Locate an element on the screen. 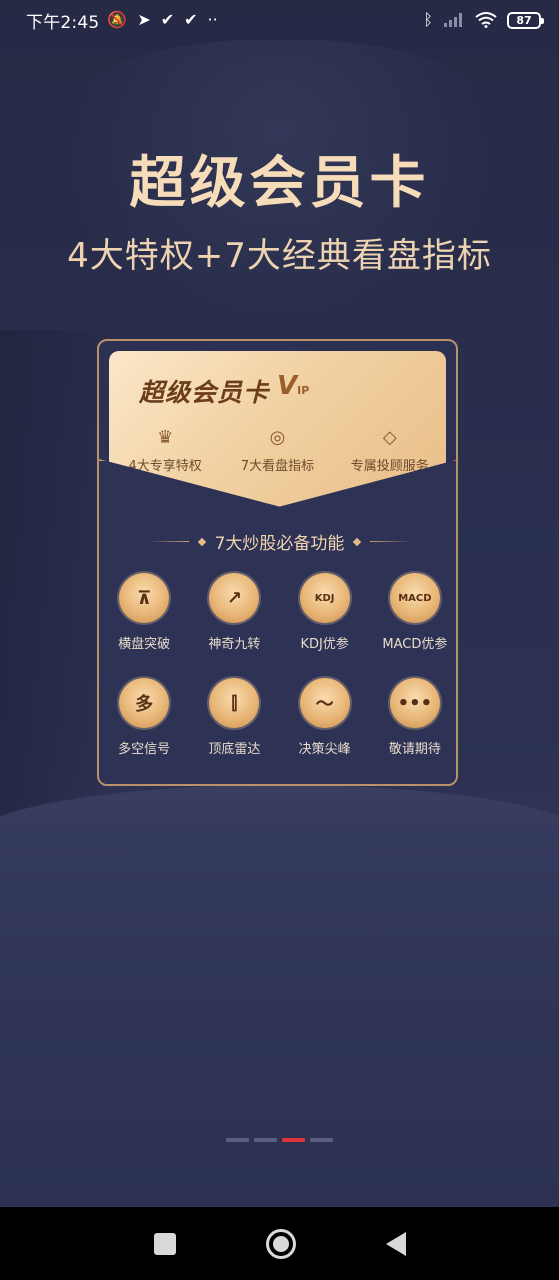 The height and width of the screenshot is (1280, 559). candlestick-radar-icon: ⫿ is located at coordinates (234, 703).